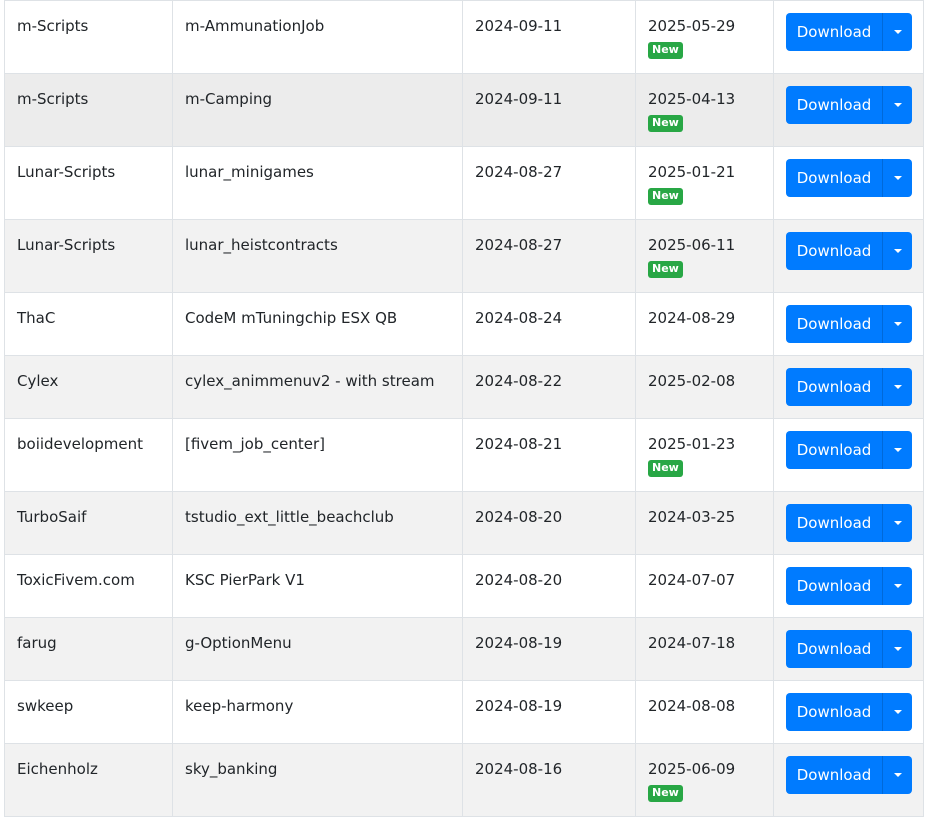 This screenshot has width=930, height=824. Describe the element at coordinates (519, 318) in the screenshot. I see `created-date-text: 2024-08-24` at that location.